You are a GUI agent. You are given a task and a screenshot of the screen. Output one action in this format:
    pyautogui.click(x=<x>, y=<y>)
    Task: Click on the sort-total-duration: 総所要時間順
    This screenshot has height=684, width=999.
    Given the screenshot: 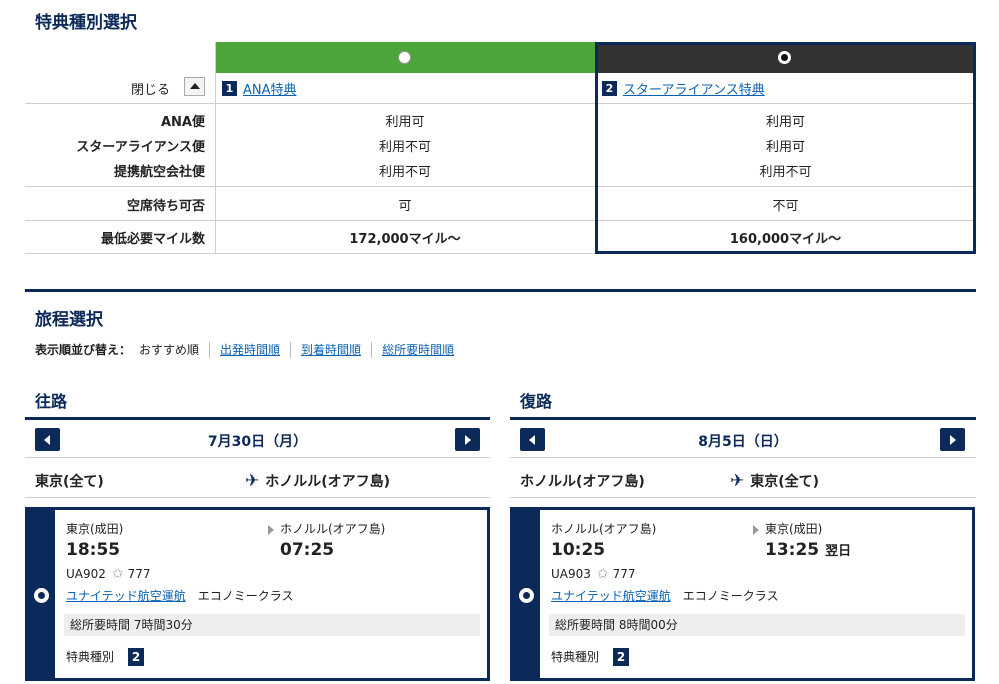 What is the action you would take?
    pyautogui.click(x=418, y=349)
    